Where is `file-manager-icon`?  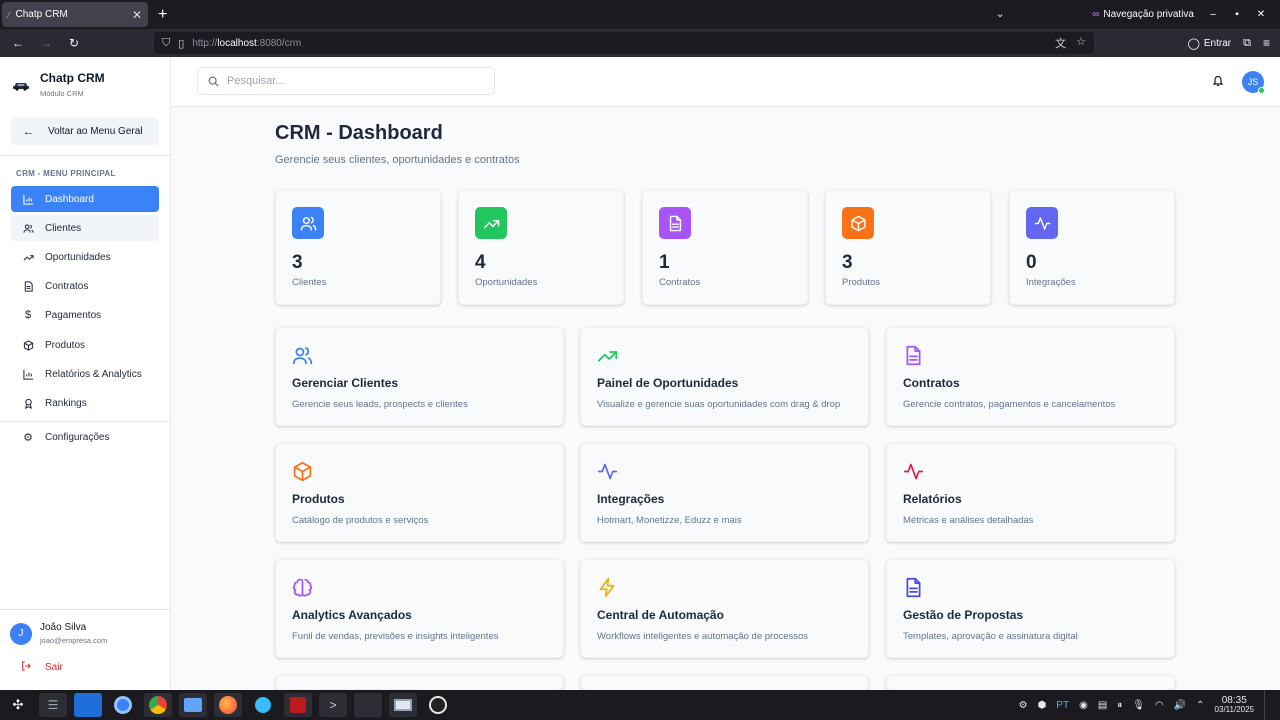 file-manager-icon is located at coordinates (193, 705).